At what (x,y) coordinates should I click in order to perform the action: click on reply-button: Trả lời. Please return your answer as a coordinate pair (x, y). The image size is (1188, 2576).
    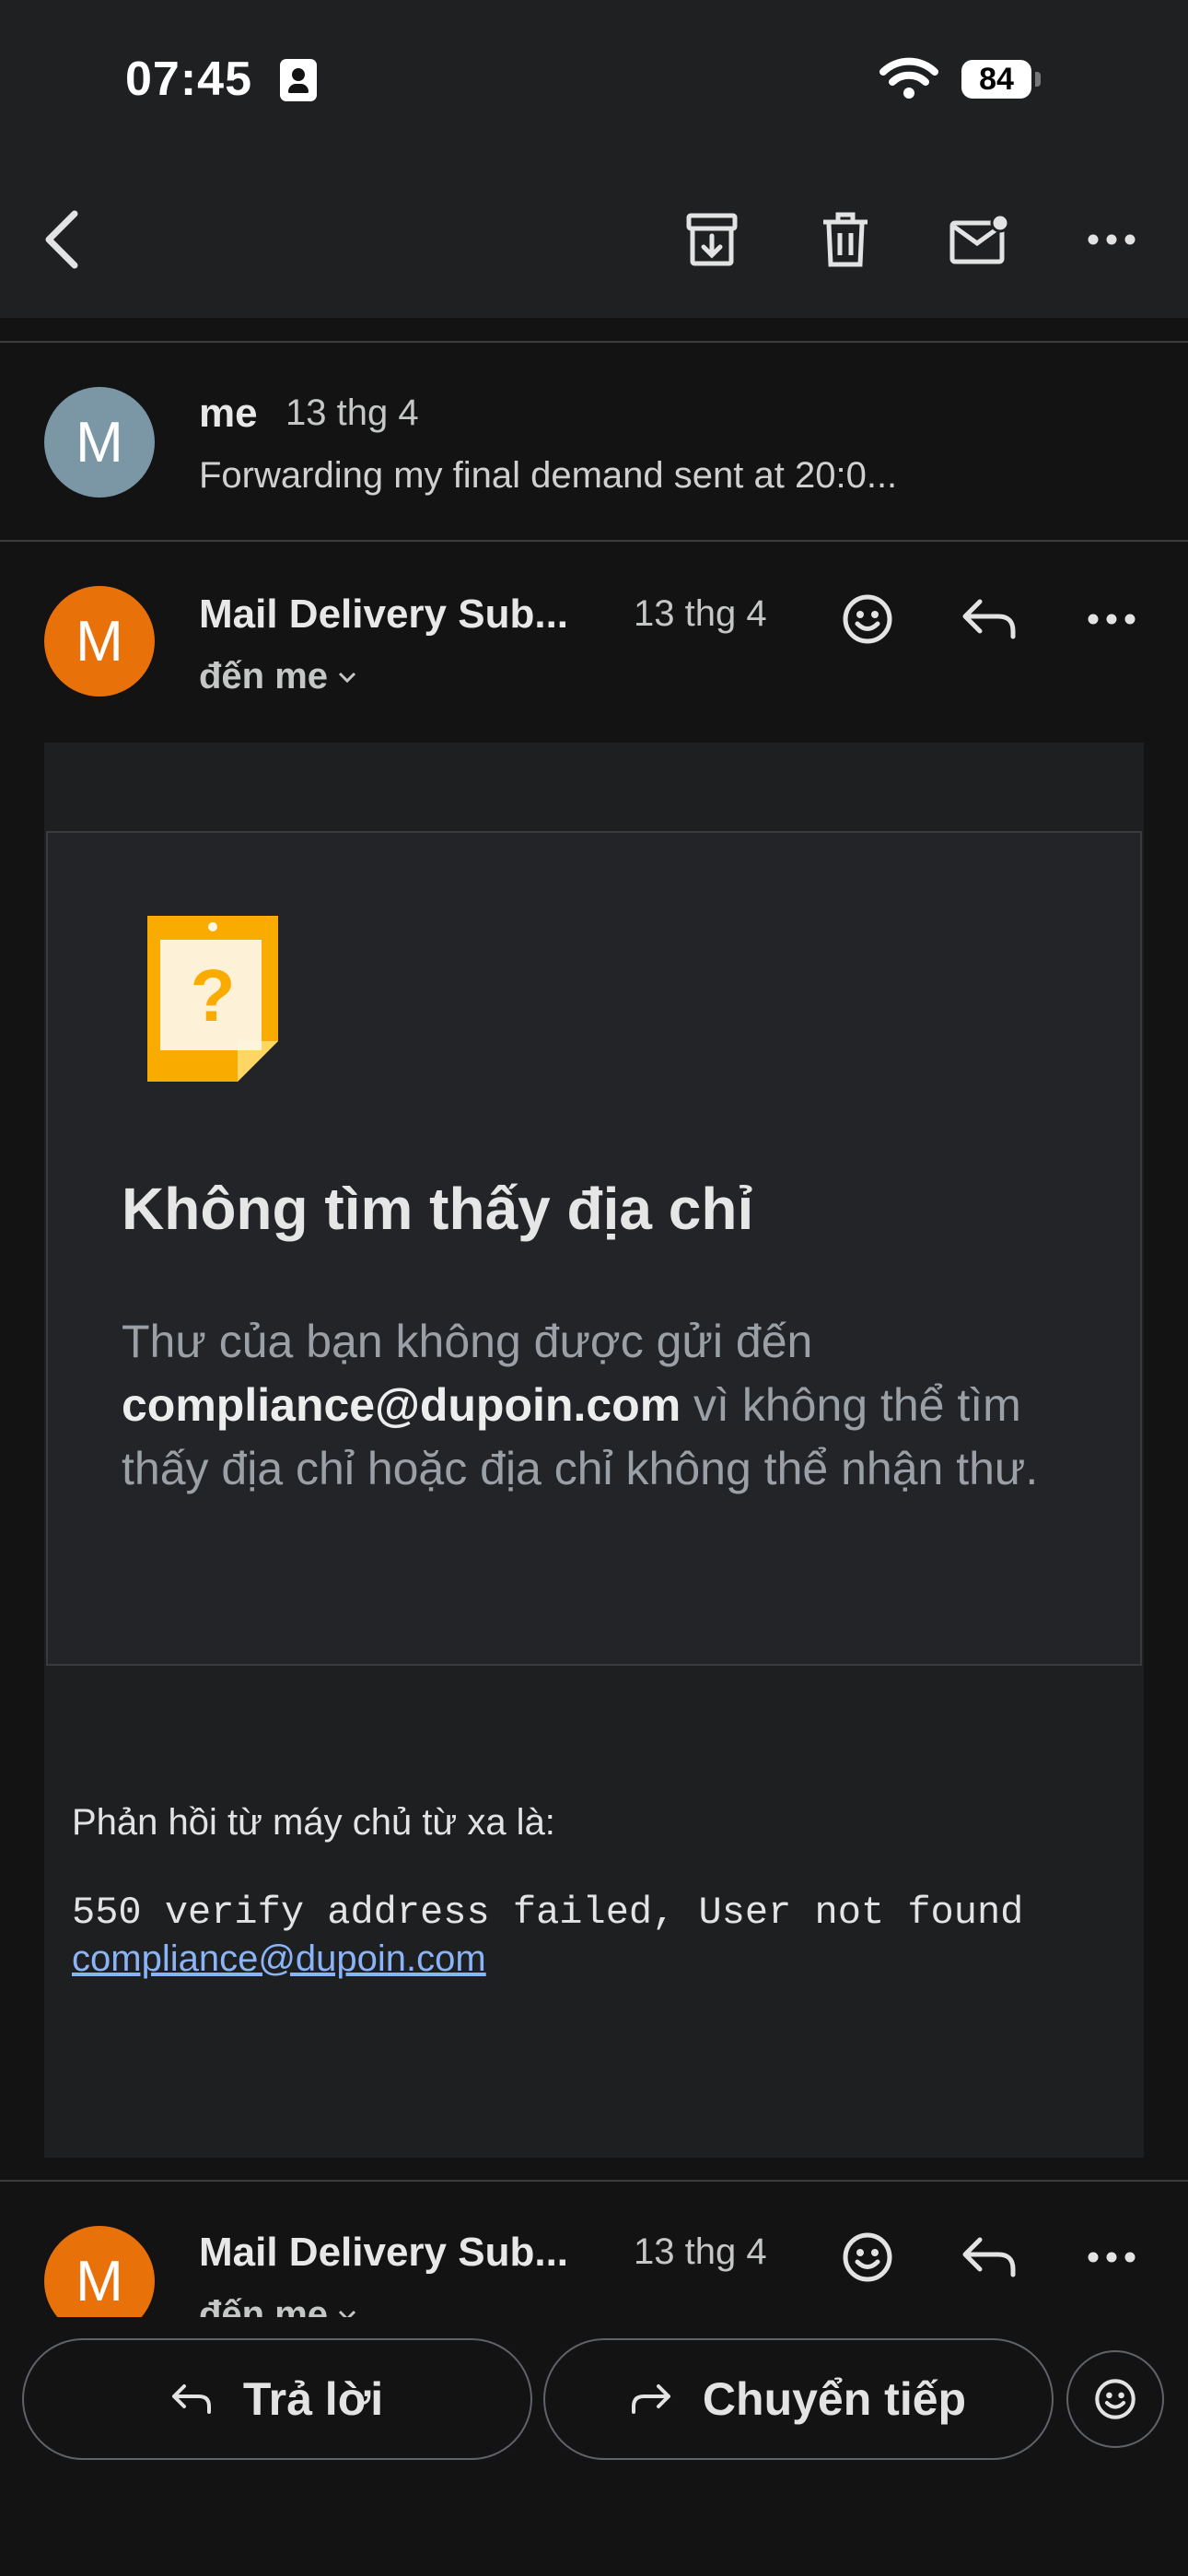
    Looking at the image, I should click on (277, 2399).